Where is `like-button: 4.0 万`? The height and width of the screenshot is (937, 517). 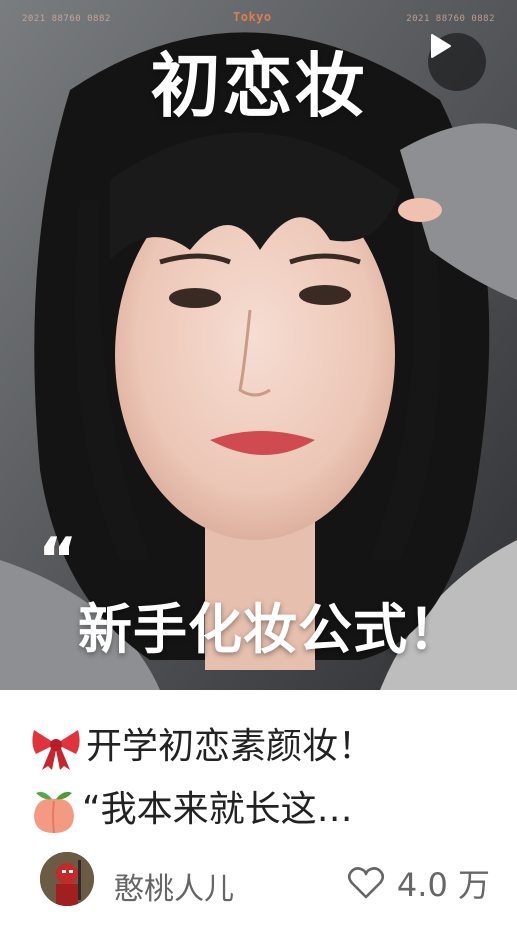
like-button: 4.0 万 is located at coordinates (418, 883).